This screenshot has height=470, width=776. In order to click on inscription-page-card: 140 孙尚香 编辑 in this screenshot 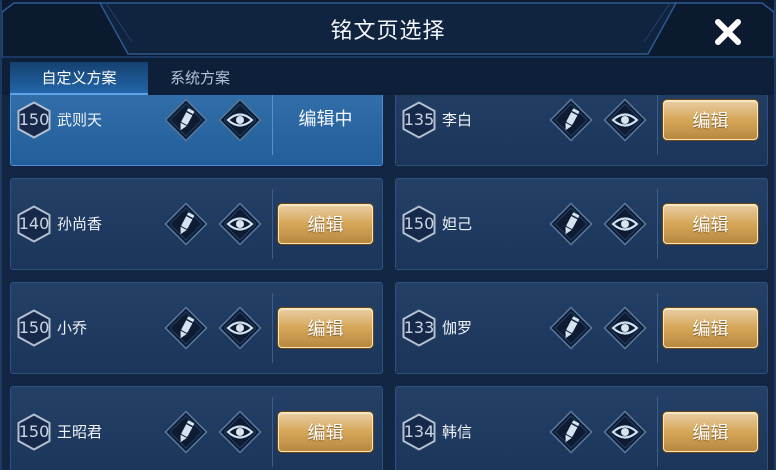, I will do `click(196, 224)`.